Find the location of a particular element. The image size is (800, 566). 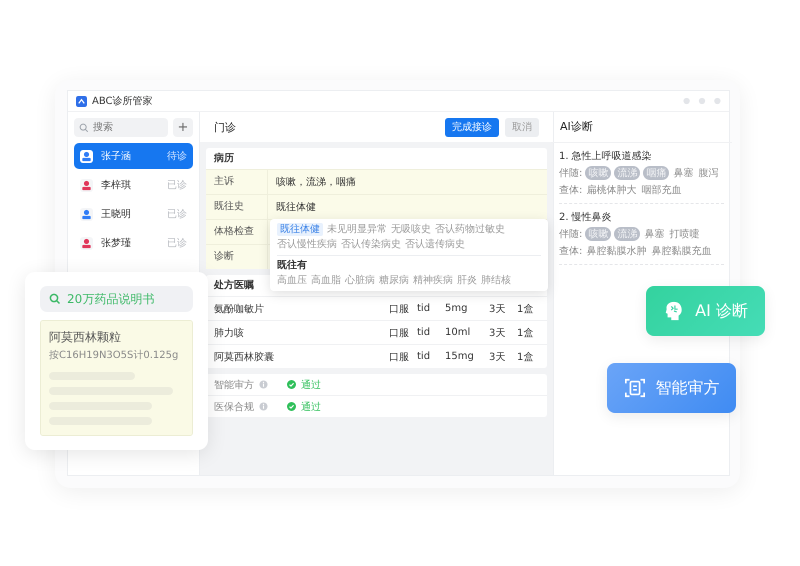

drug-name: 肺力咳 is located at coordinates (229, 333).